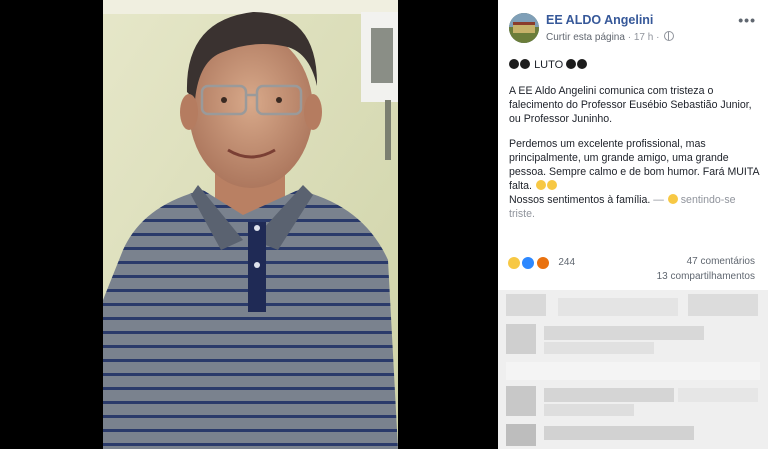 The width and height of the screenshot is (768, 449). I want to click on globe-icon, so click(669, 36).